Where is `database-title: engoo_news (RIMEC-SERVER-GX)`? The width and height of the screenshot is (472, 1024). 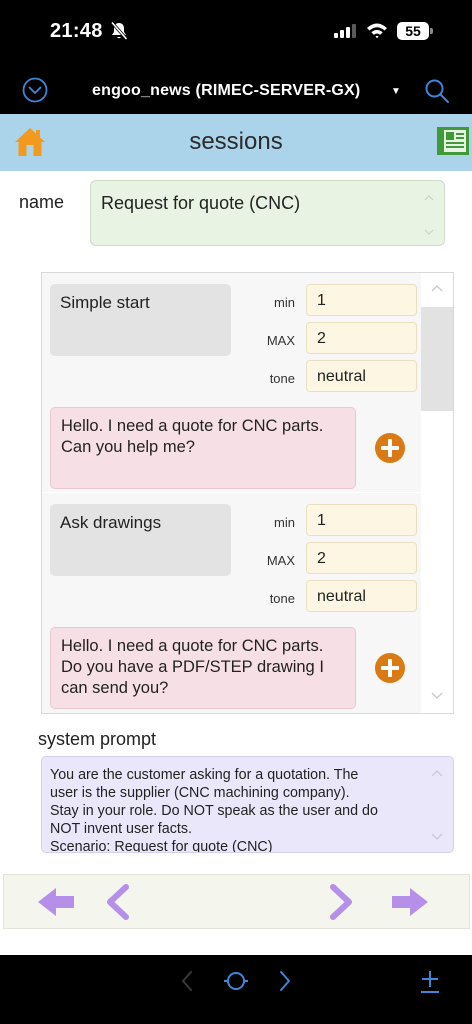 database-title: engoo_news (RIMEC-SERVER-GX) is located at coordinates (226, 91).